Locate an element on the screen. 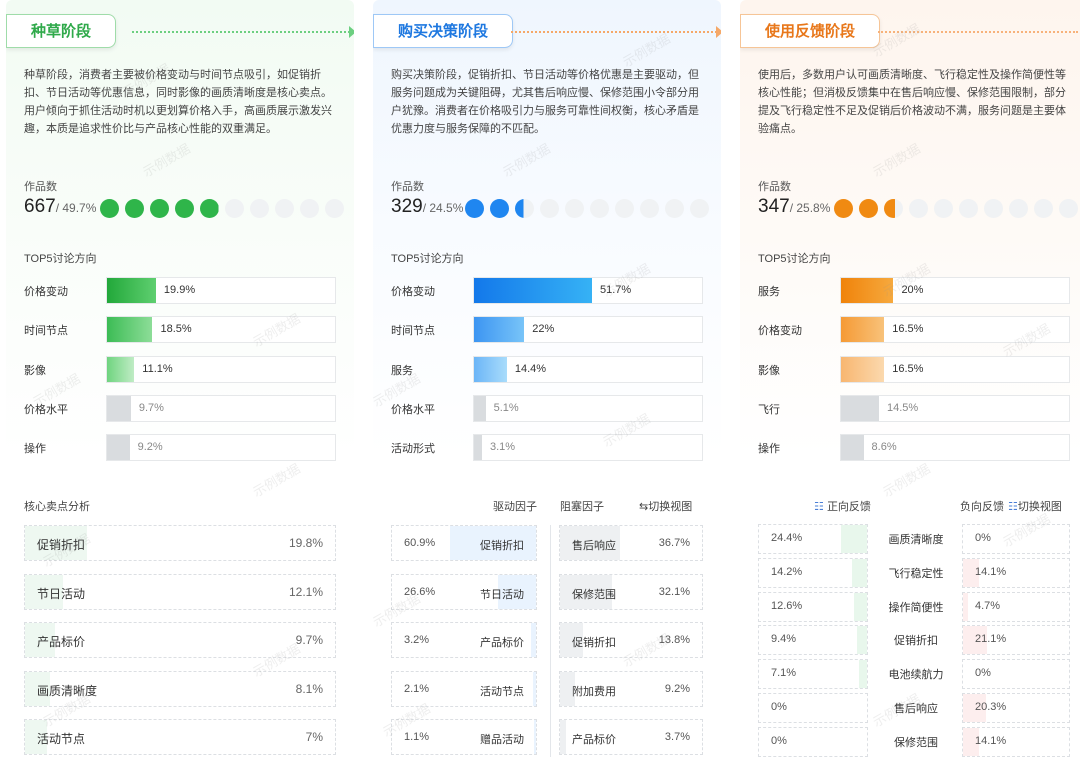 Image resolution: width=1080 pixels, height=762 pixels. top5-bar-track: 51.7% is located at coordinates (588, 290).